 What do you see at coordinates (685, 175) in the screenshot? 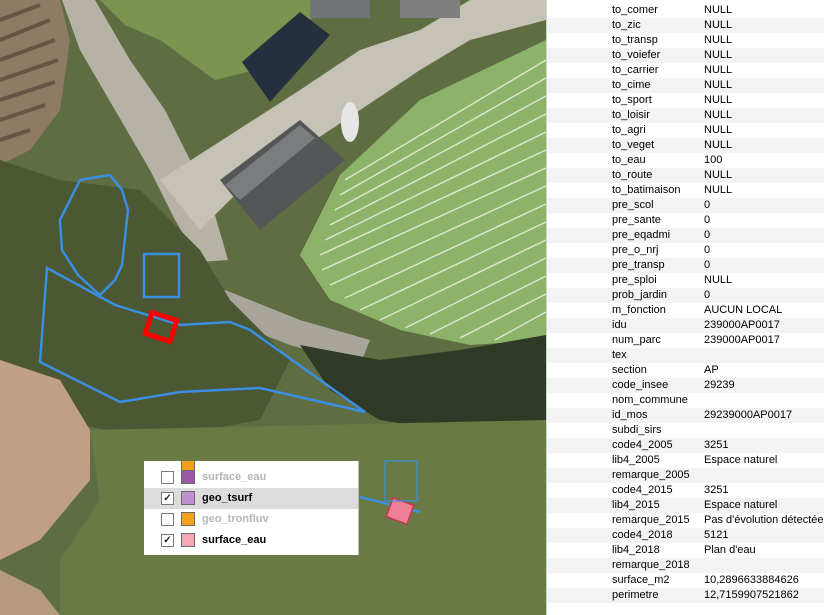
I see `attribute-row: to_route NULL` at bounding box center [685, 175].